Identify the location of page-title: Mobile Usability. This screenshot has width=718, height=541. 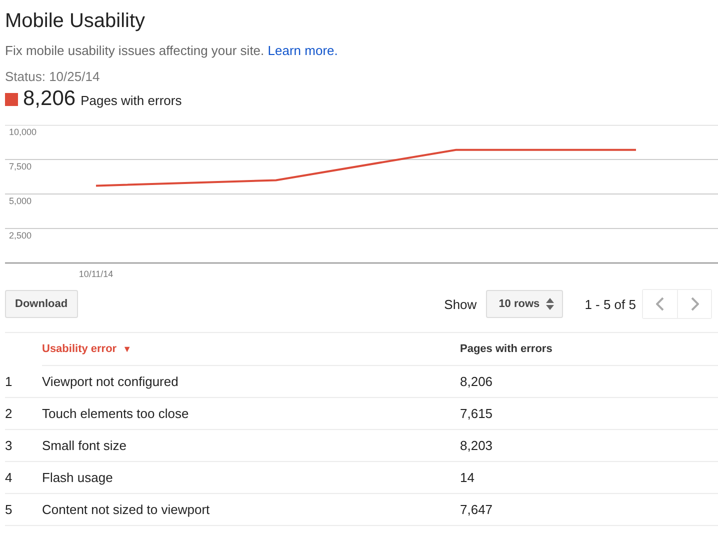
(75, 21).